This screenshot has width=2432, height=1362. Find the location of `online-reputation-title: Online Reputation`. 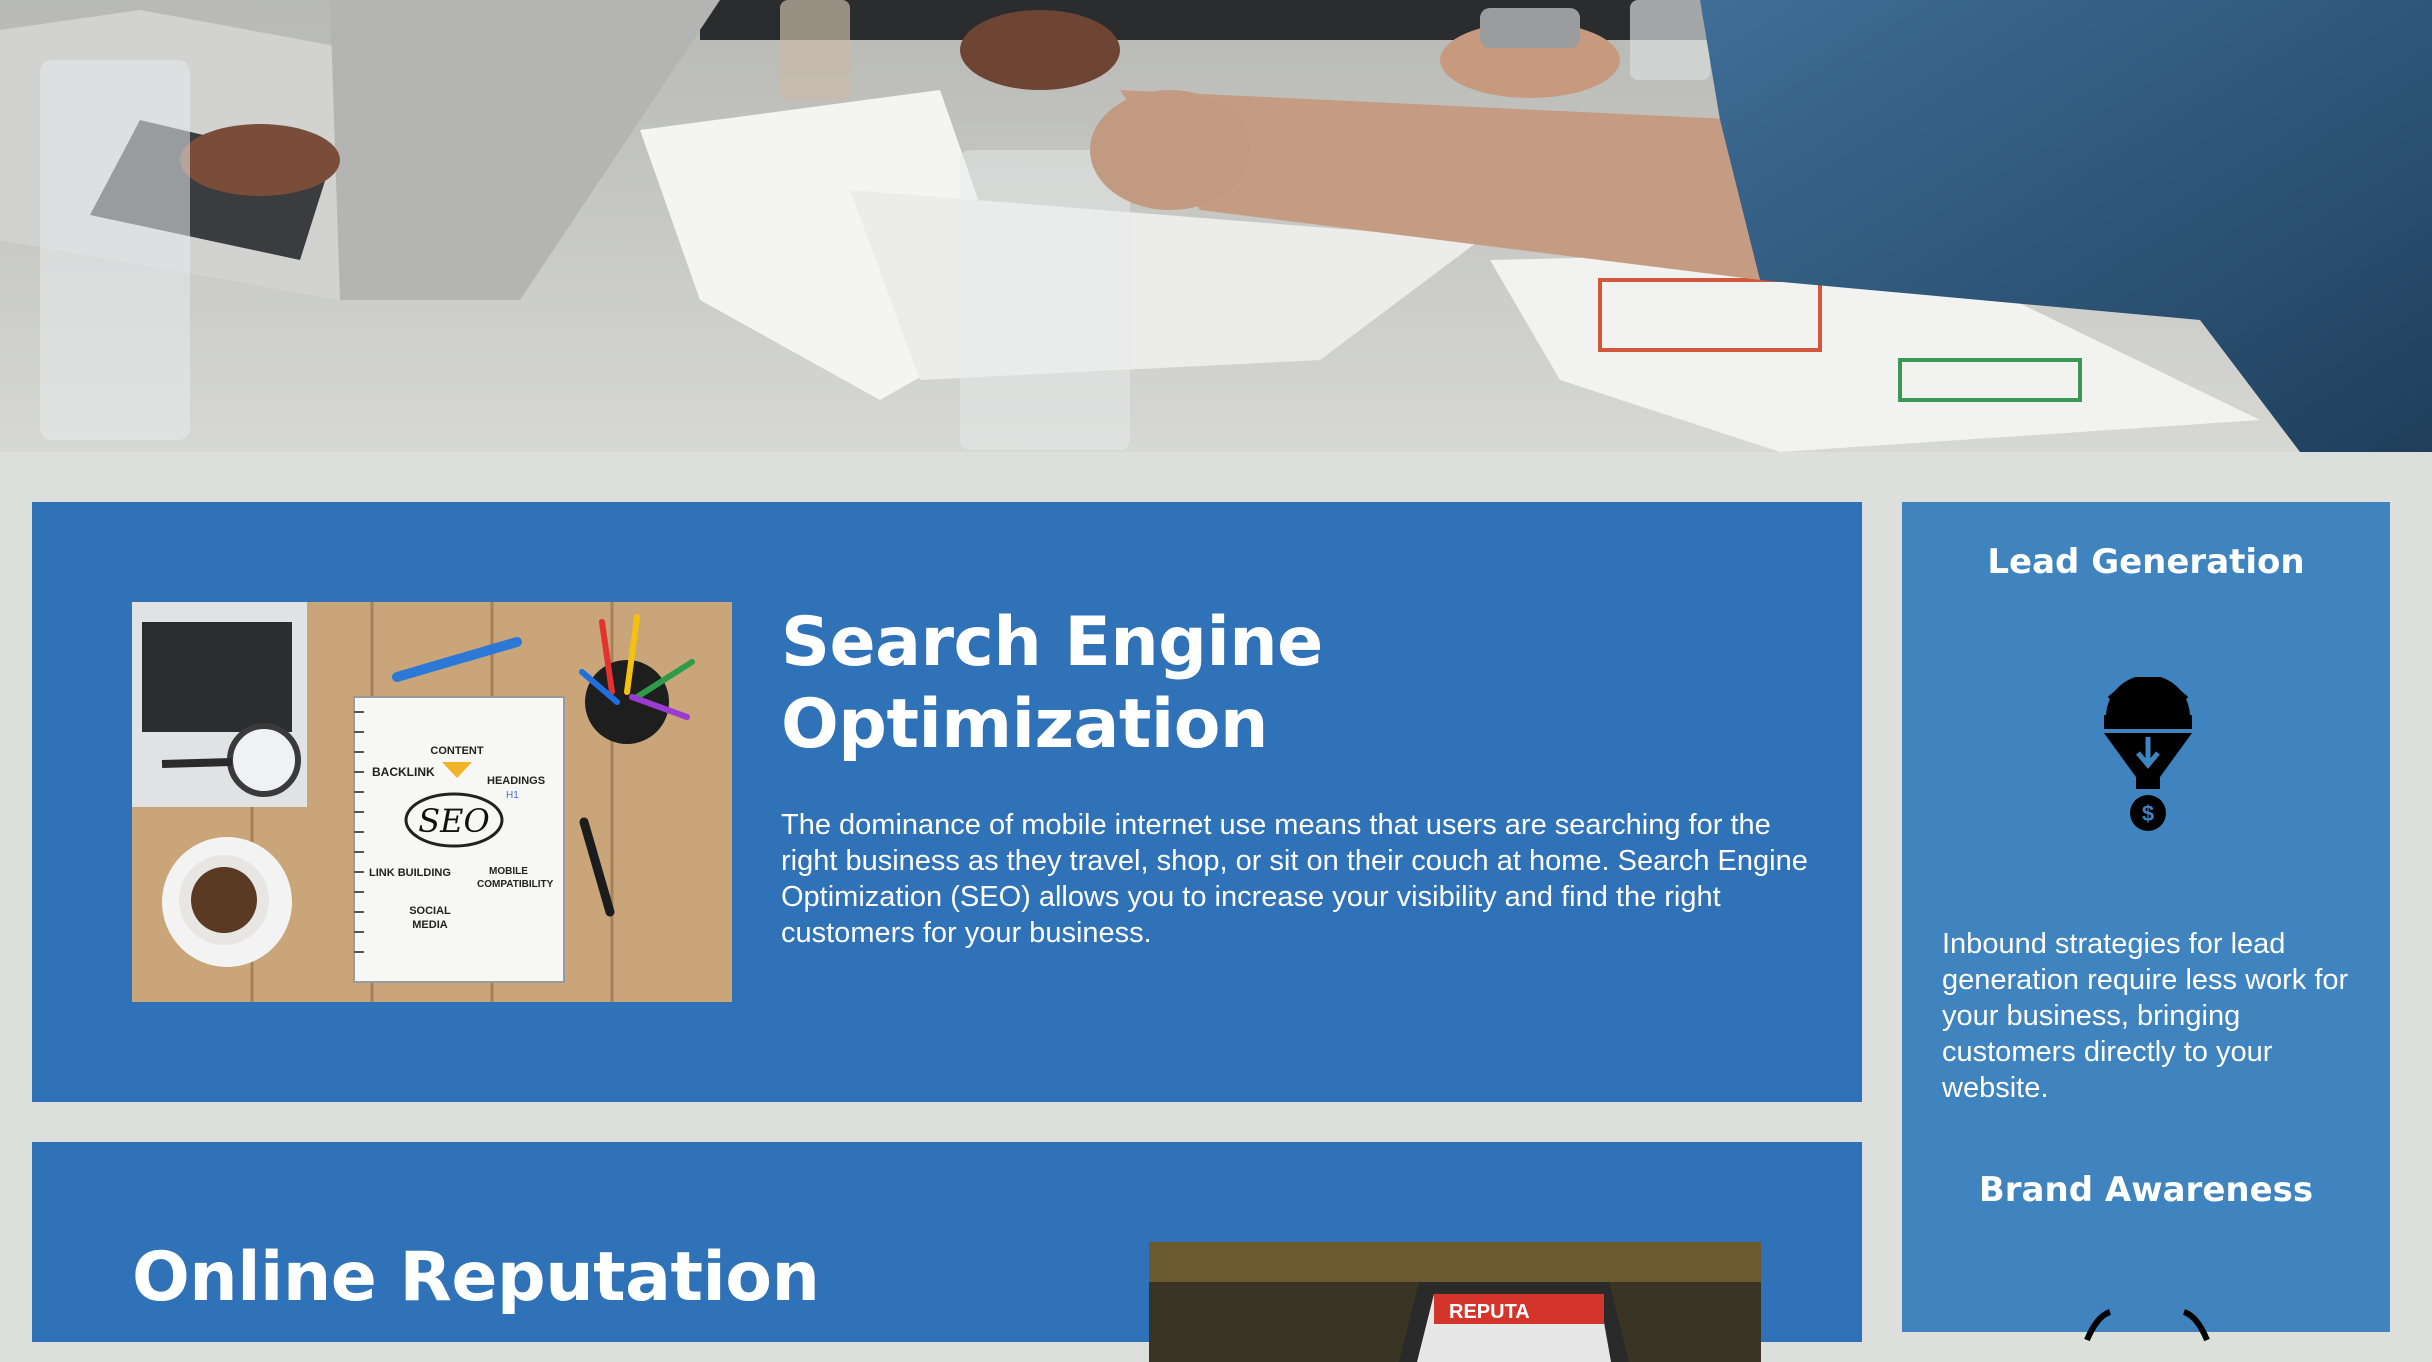

online-reputation-title: Online Reputation is located at coordinates (476, 1277).